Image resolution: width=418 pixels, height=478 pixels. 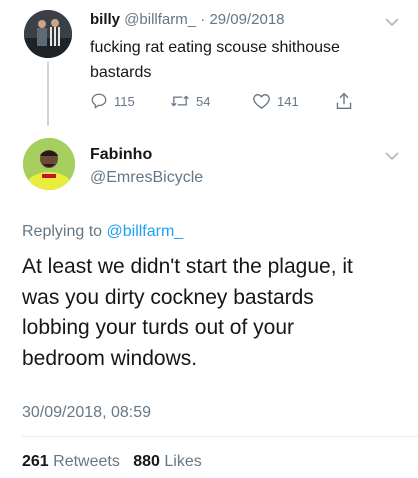 What do you see at coordinates (168, 297) in the screenshot?
I see `tweet-text-line: was you dirty cockney bastards` at bounding box center [168, 297].